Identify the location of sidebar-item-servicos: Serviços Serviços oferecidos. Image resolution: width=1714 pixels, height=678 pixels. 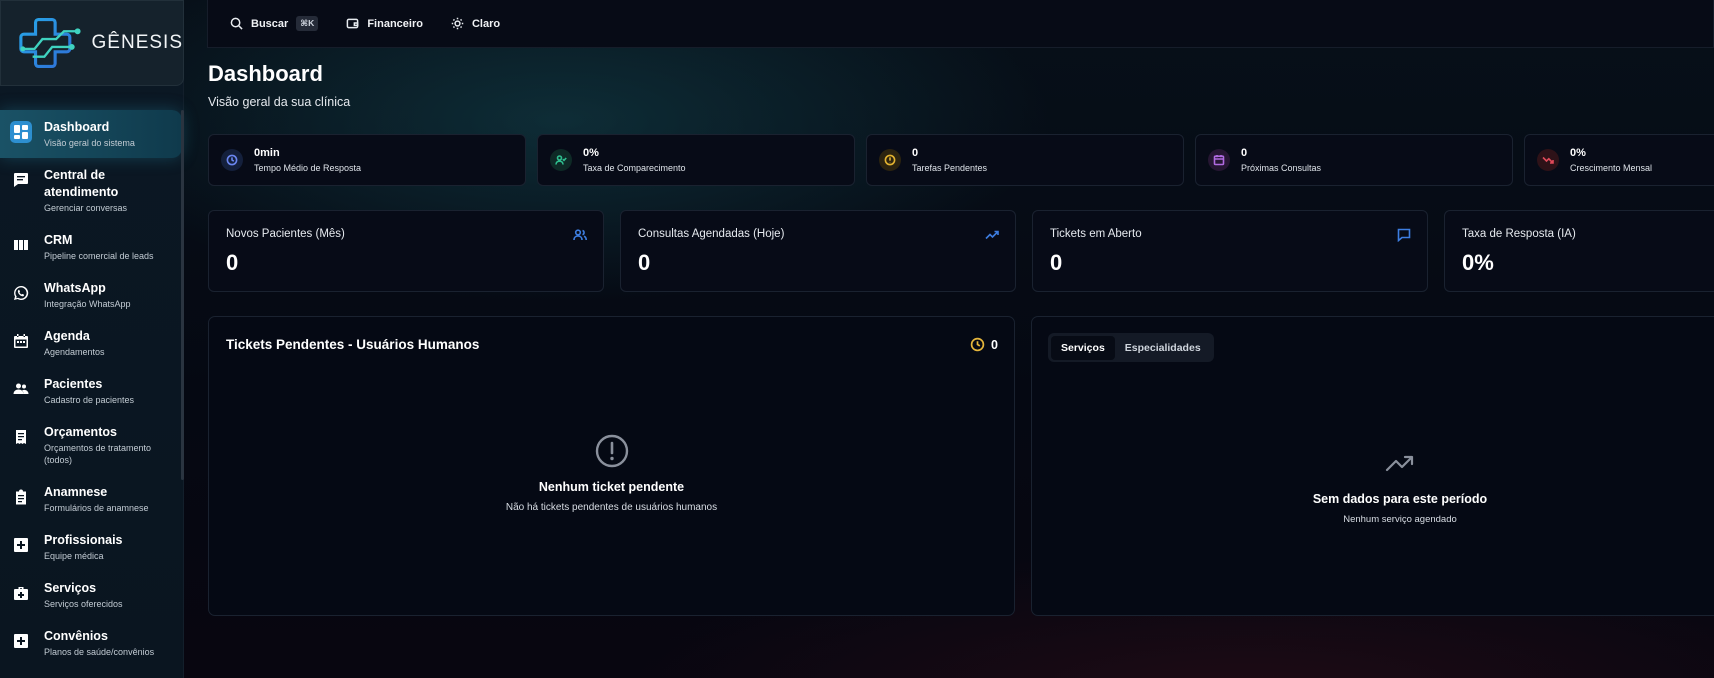
(91, 595).